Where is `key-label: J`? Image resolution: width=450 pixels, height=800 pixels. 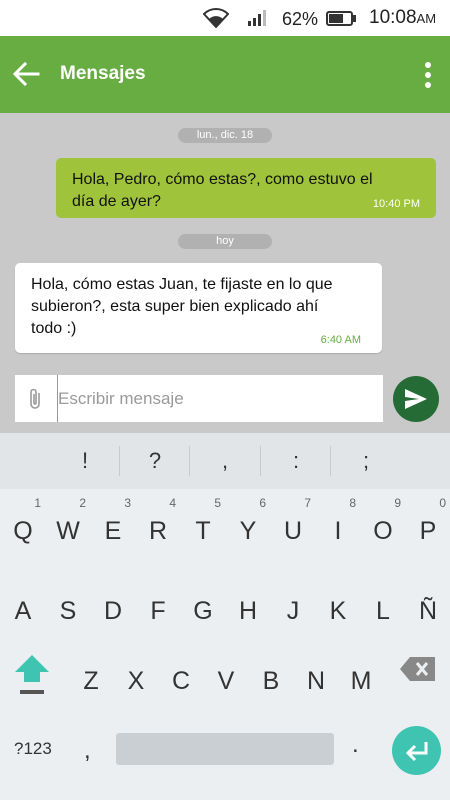 key-label: J is located at coordinates (293, 611).